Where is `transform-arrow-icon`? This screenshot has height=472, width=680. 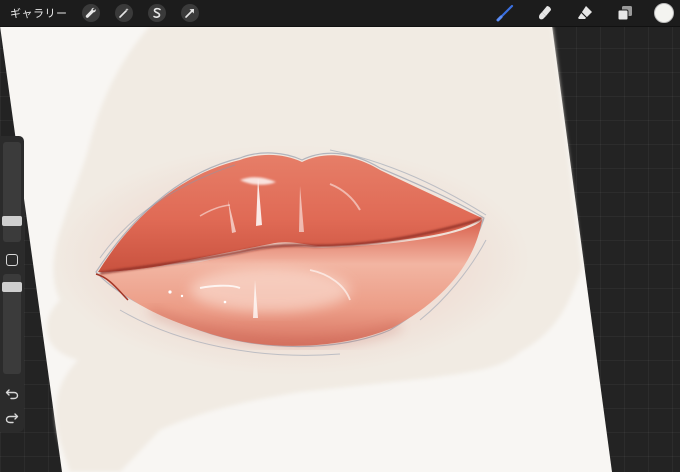
transform-arrow-icon is located at coordinates (189, 13).